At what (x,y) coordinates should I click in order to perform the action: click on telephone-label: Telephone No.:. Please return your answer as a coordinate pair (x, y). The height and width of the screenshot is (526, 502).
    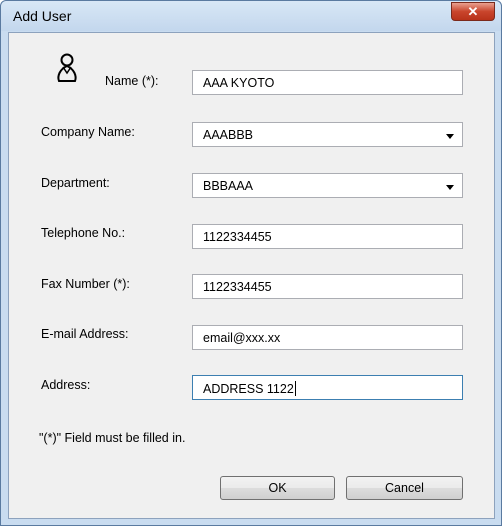
    Looking at the image, I should click on (83, 233).